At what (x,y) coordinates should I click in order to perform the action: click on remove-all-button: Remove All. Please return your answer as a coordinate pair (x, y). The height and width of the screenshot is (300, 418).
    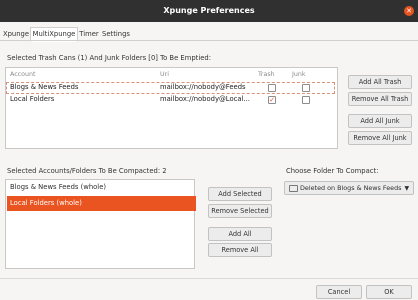
    Looking at the image, I should click on (240, 250).